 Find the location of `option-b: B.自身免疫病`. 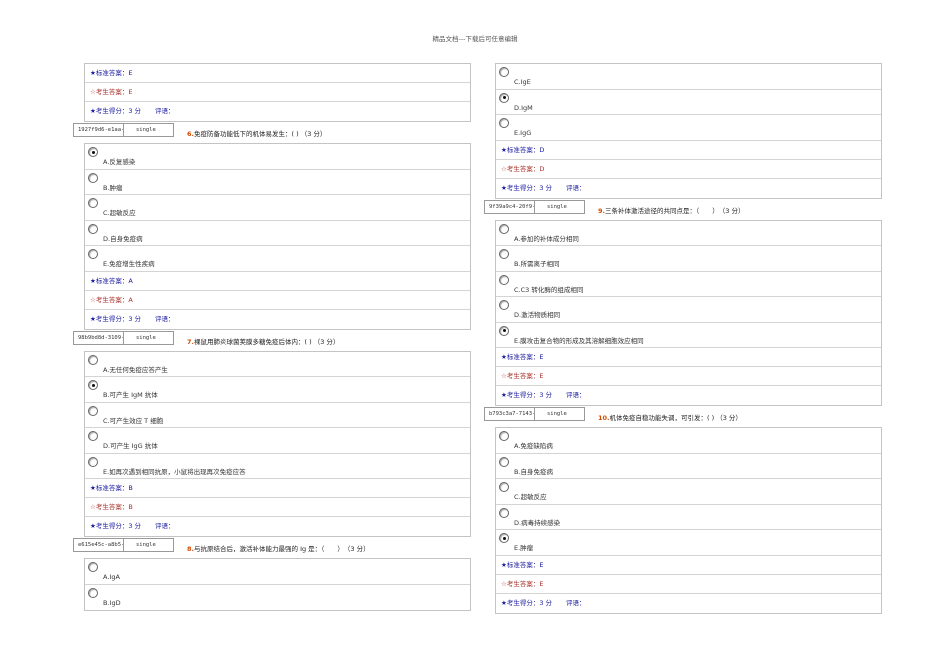

option-b: B.自身免疫病 is located at coordinates (688, 466).